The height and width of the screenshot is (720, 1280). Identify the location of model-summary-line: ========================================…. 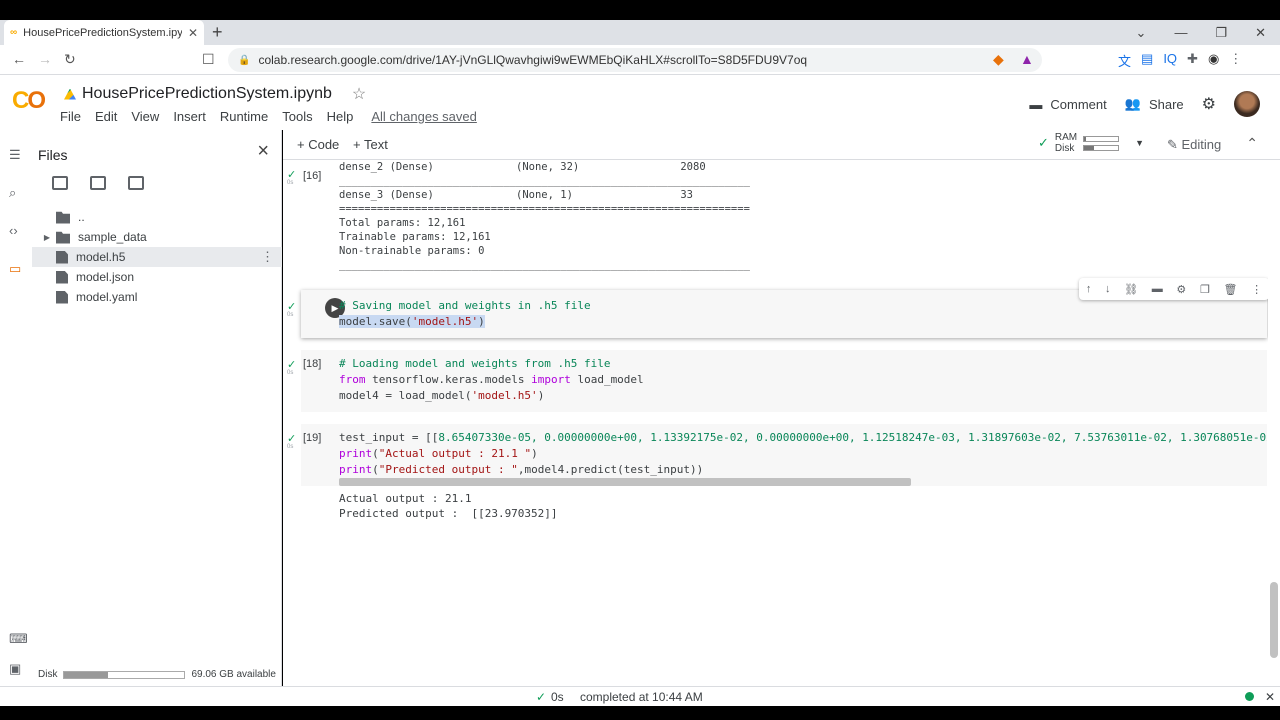
(544, 209).